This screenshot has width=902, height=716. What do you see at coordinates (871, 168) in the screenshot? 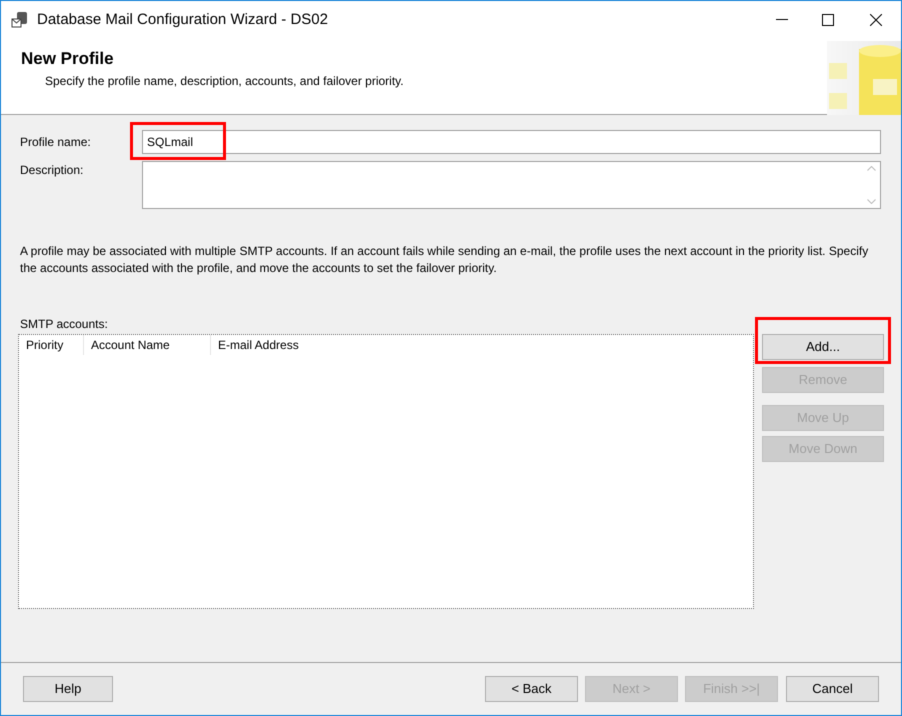
I see `scroll-up-icon` at bounding box center [871, 168].